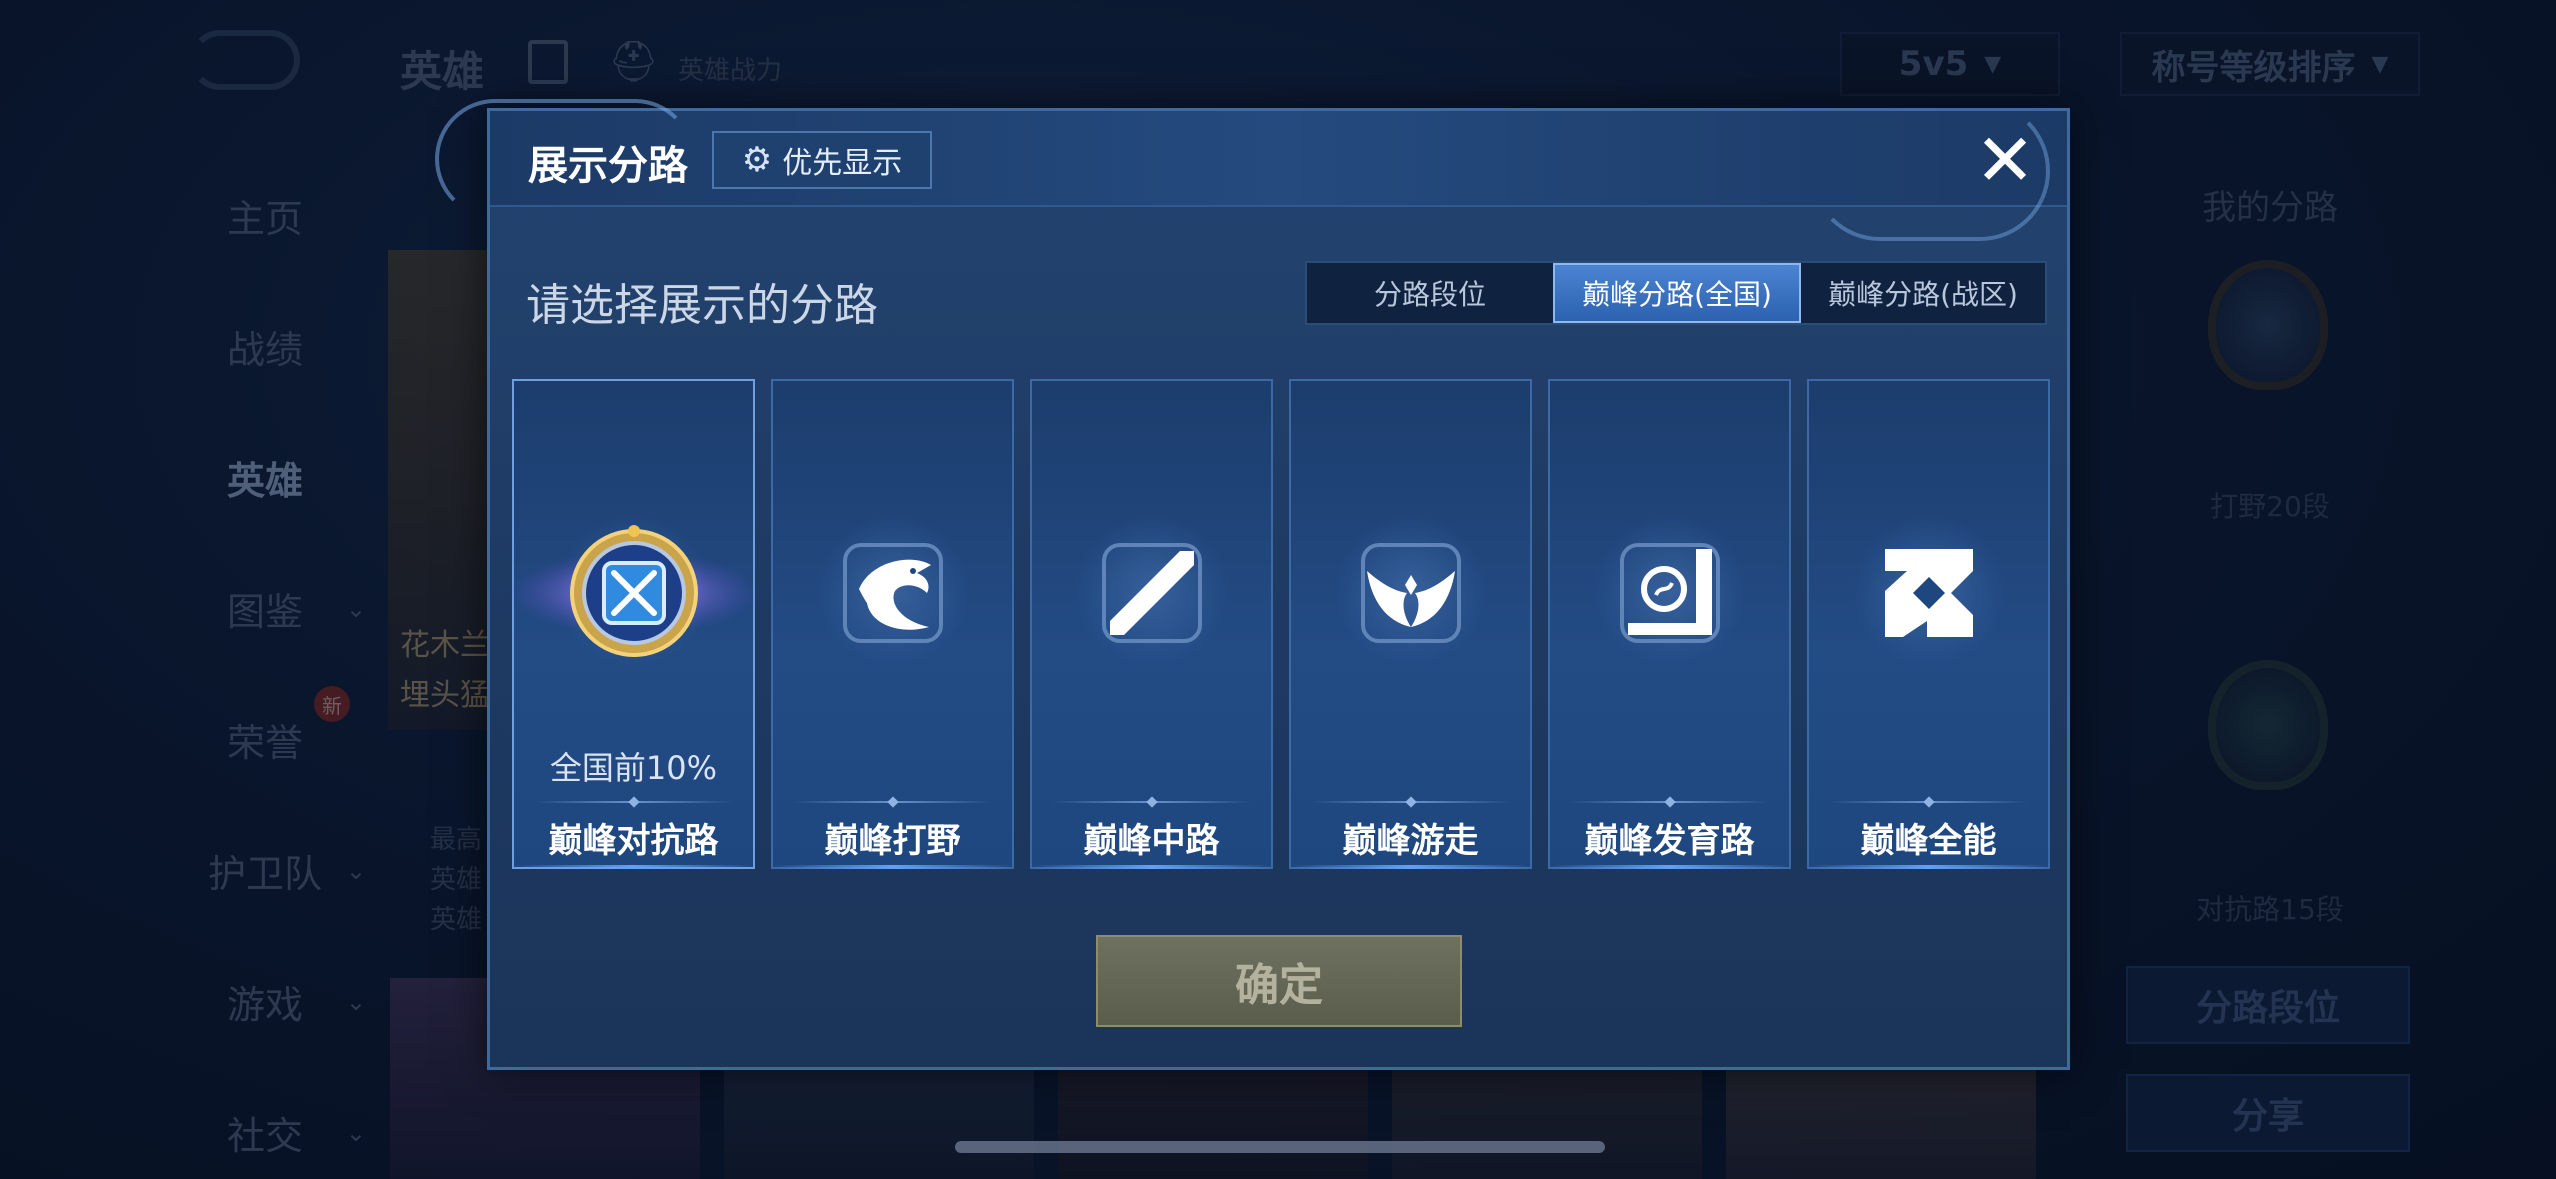 The image size is (2556, 1179). I want to click on diamond-slashes-icon, so click(1929, 593).